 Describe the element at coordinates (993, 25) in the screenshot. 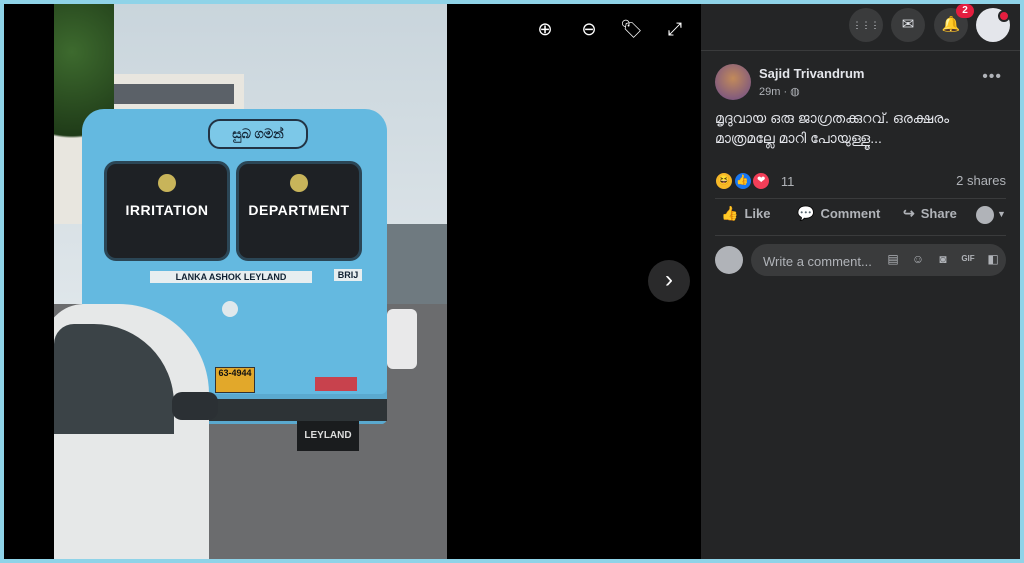

I see `account-avatar` at that location.